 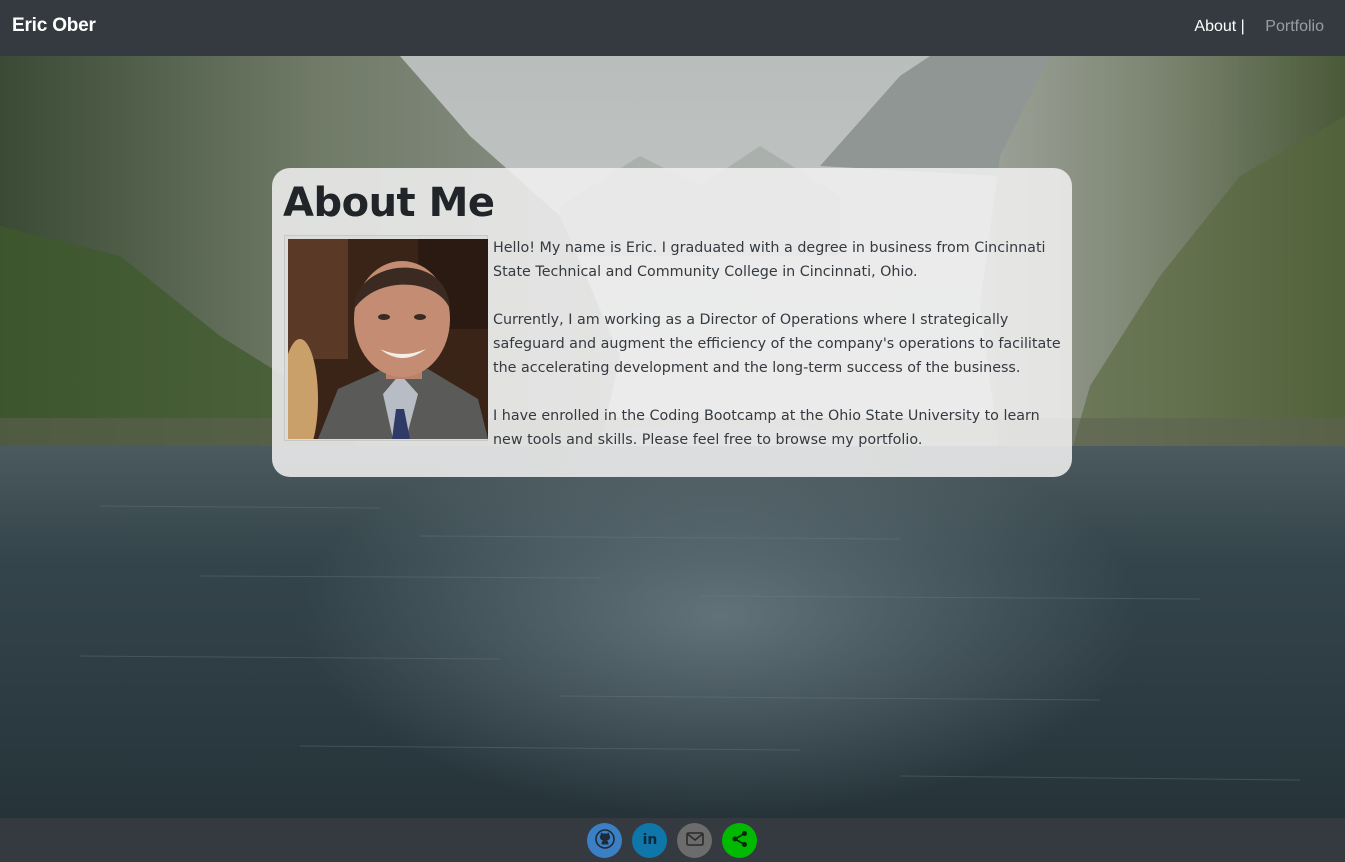 I want to click on mail-icon, so click(x=694, y=840).